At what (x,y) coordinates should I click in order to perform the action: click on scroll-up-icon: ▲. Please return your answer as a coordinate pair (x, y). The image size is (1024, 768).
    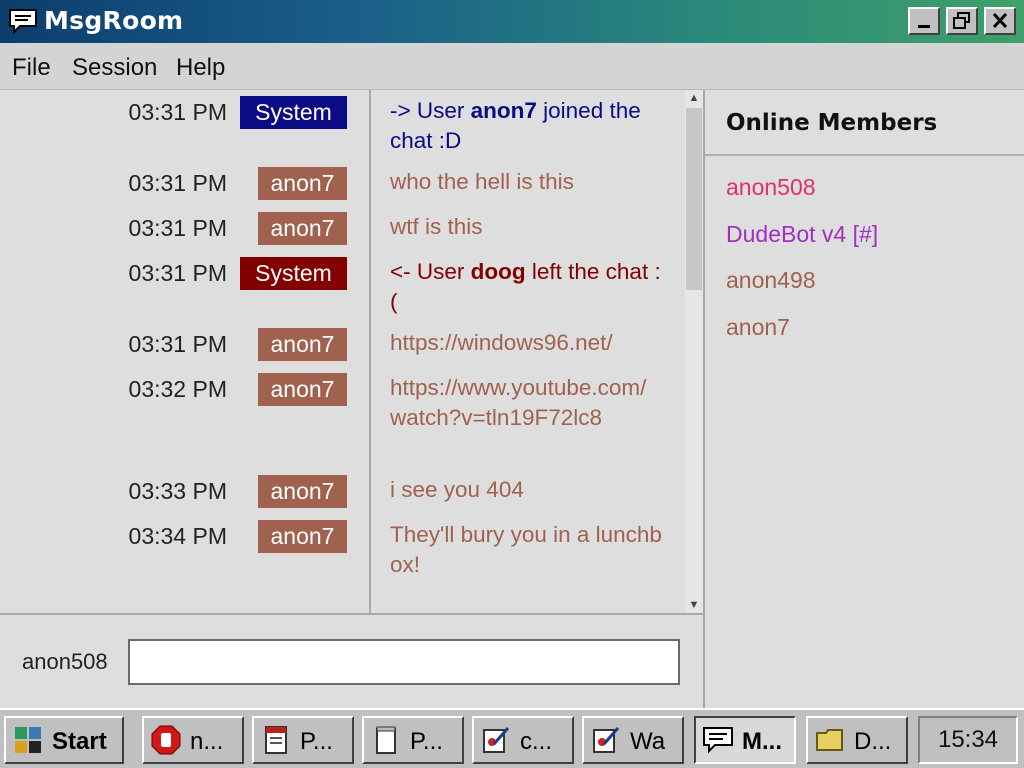
    Looking at the image, I should click on (694, 98).